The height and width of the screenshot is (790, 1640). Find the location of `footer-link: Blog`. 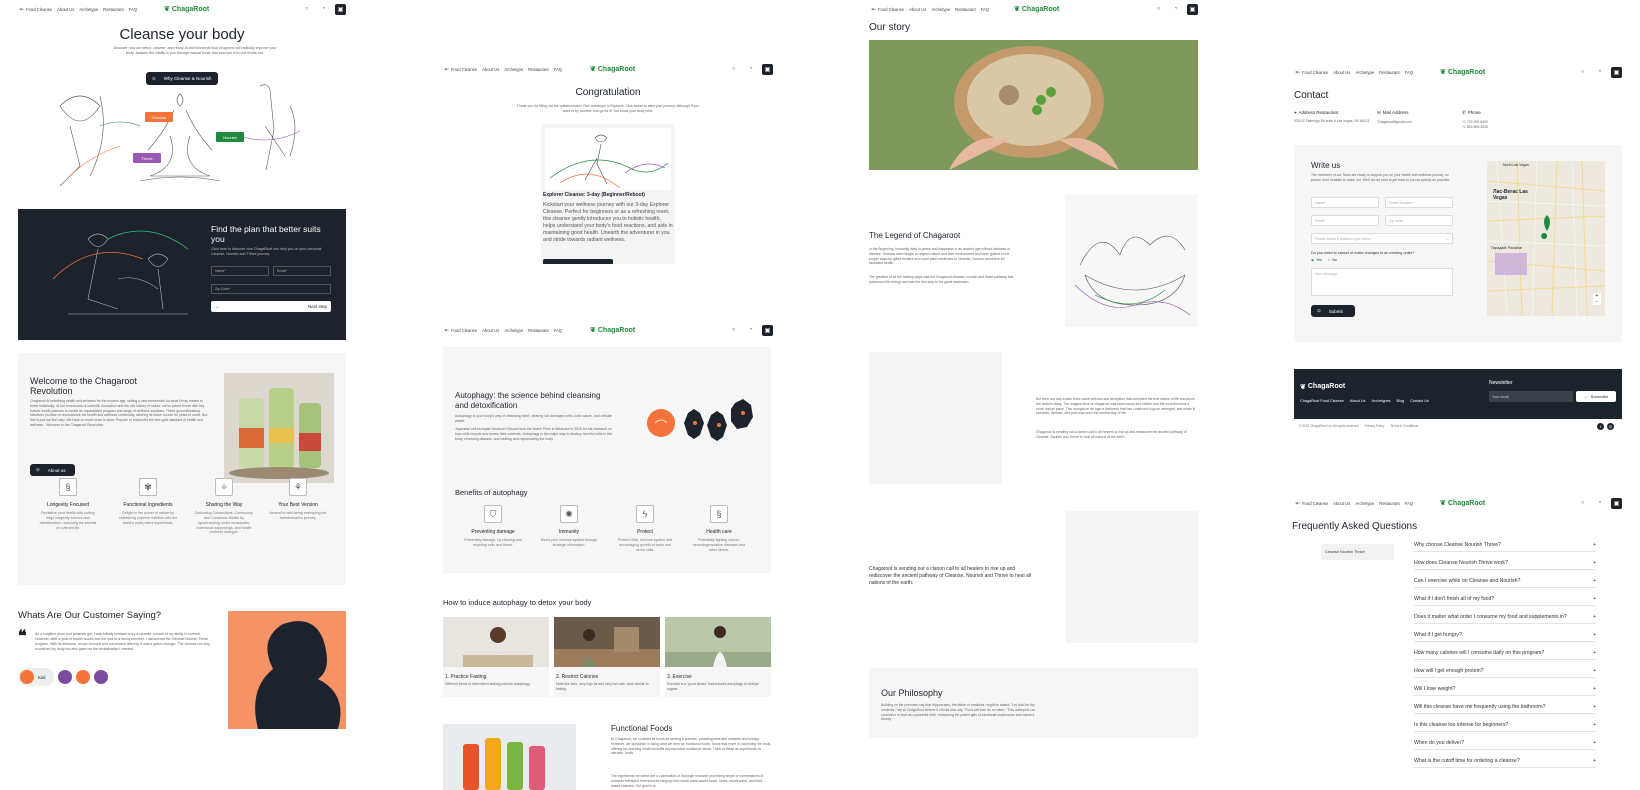

footer-link: Blog is located at coordinates (1401, 401).